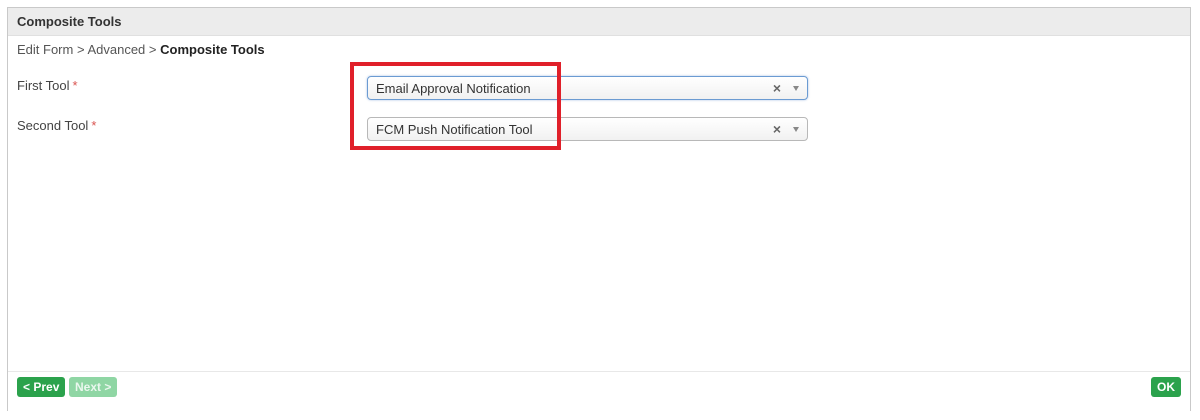  I want to click on second-tool-label-text: Second Tool, so click(53, 125).